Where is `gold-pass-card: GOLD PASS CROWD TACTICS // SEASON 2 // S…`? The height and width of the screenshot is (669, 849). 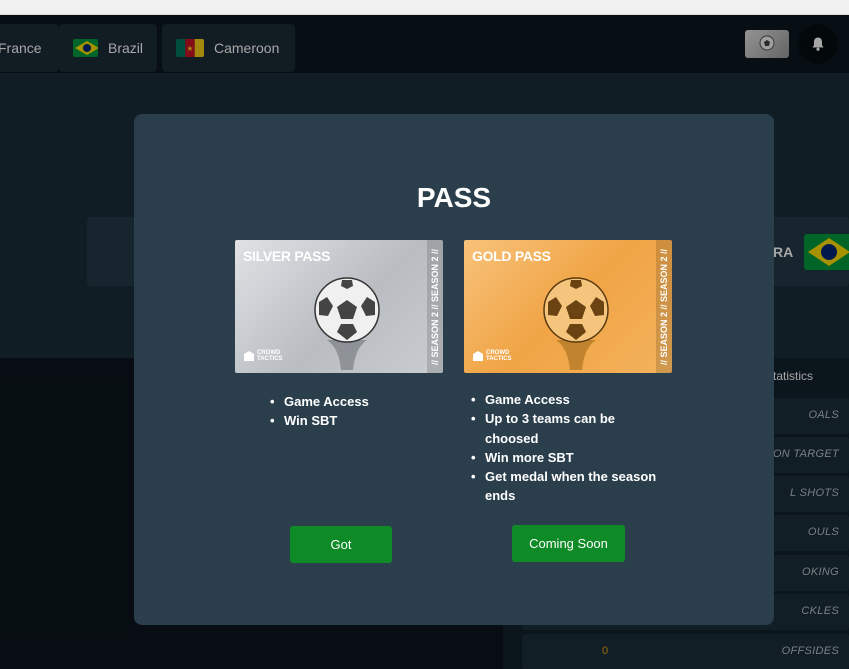 gold-pass-card: GOLD PASS CROWD TACTICS // SEASON 2 // S… is located at coordinates (568, 306).